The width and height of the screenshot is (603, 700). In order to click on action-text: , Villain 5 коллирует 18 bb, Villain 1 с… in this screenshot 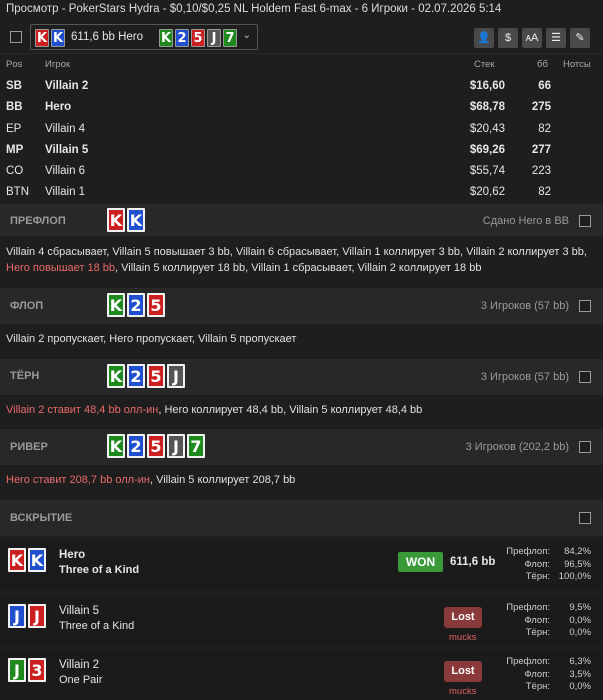, I will do `click(298, 268)`.